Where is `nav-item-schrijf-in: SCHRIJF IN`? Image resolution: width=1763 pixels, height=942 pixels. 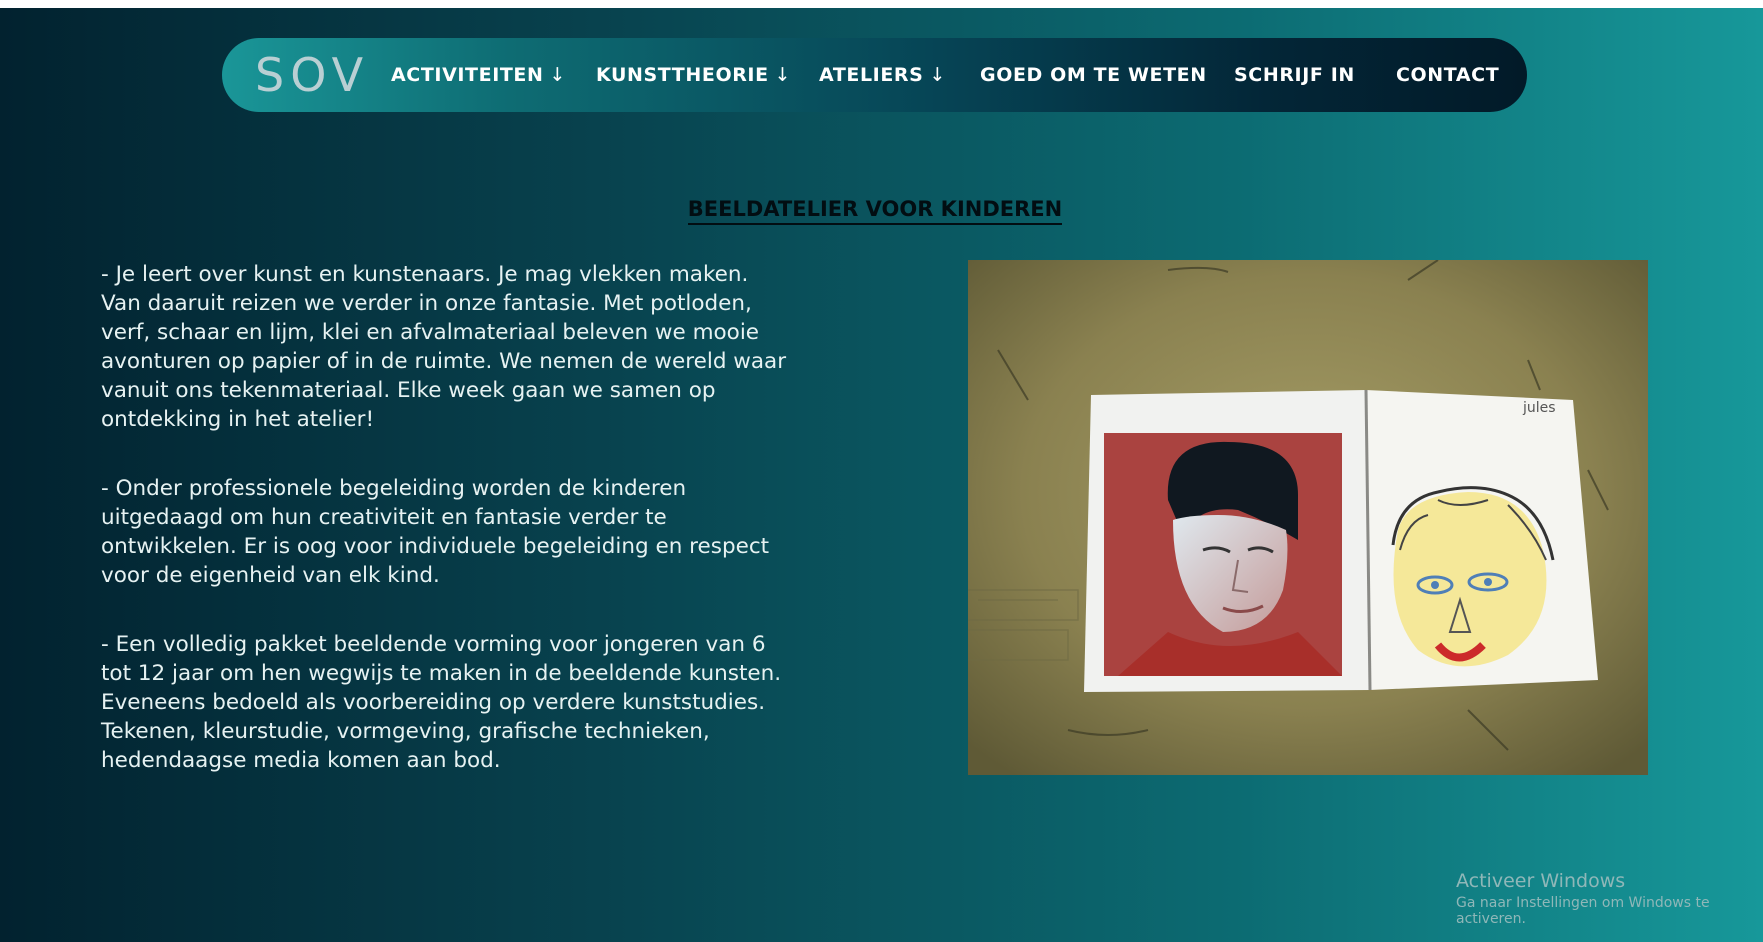 nav-item-schrijf-in: SCHRIJF IN is located at coordinates (1294, 75).